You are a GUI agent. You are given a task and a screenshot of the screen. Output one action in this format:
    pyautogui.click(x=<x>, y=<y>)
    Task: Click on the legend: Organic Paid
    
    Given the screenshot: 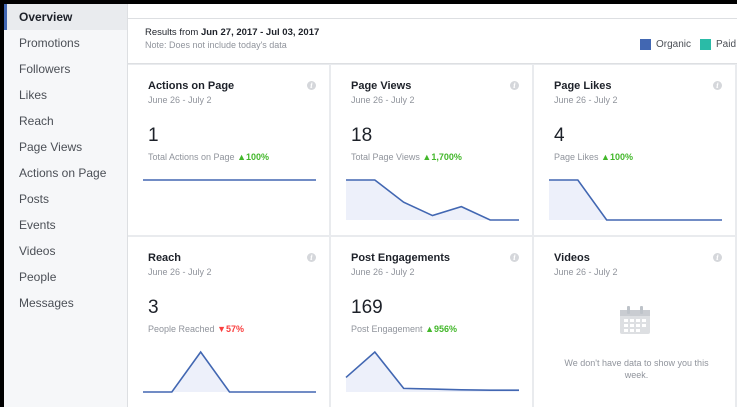 What is the action you would take?
    pyautogui.click(x=688, y=44)
    